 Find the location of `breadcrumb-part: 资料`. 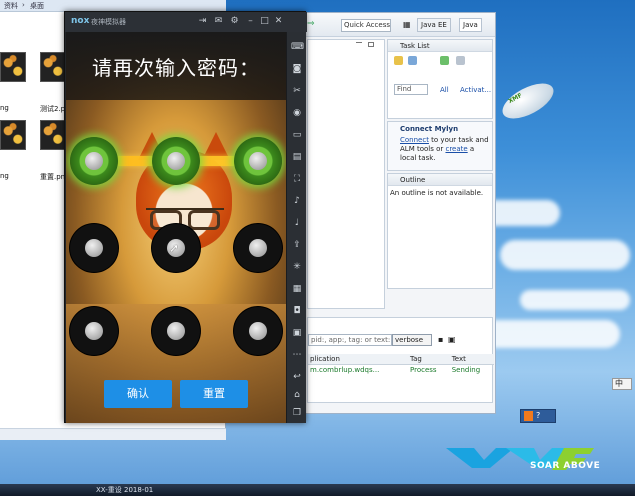

breadcrumb-part: 资料 is located at coordinates (11, 6).